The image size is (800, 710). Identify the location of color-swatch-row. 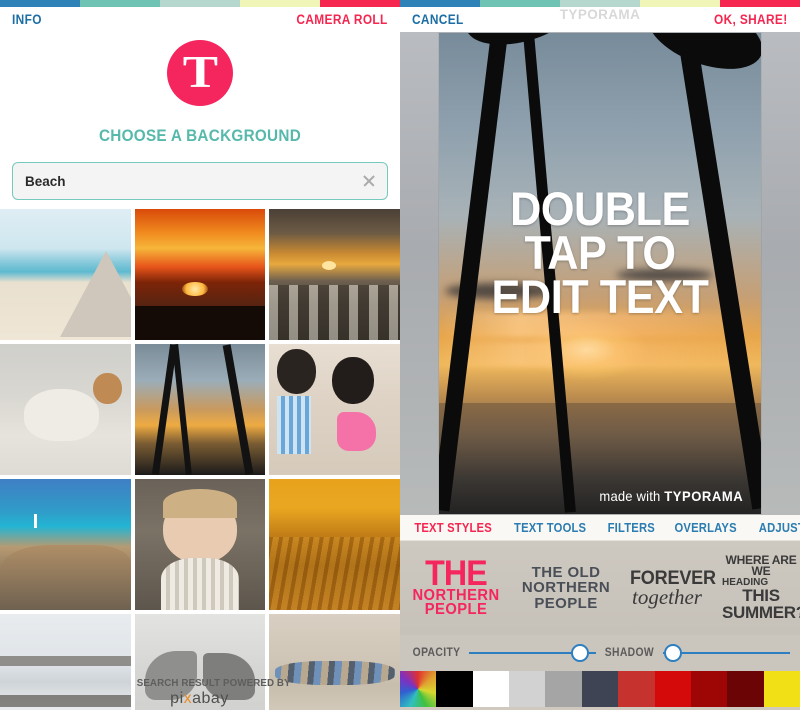
(600, 689).